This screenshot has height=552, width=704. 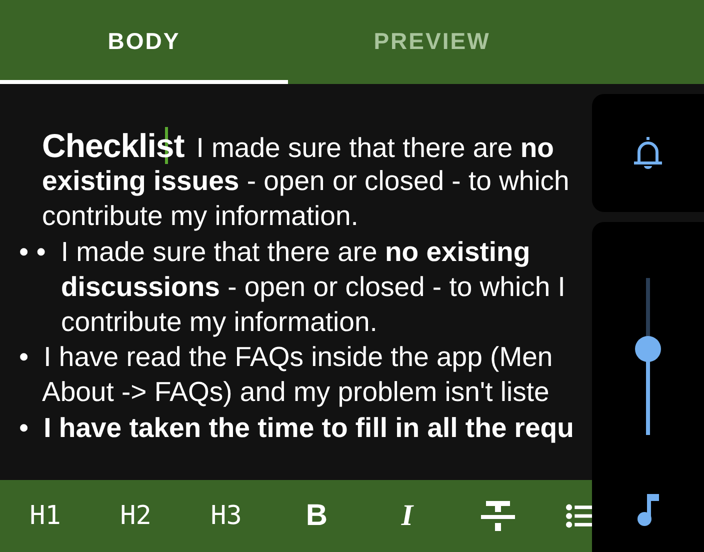 I want to click on heading-button: H1, so click(x=45, y=516).